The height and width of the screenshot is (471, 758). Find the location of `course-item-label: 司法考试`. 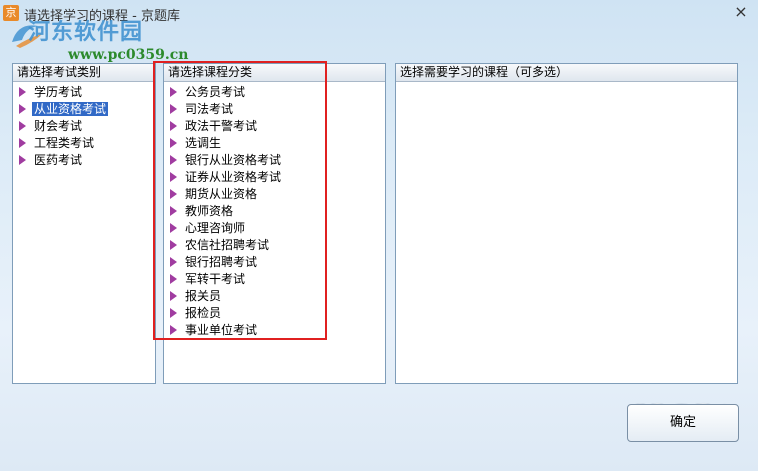

course-item-label: 司法考试 is located at coordinates (209, 109).